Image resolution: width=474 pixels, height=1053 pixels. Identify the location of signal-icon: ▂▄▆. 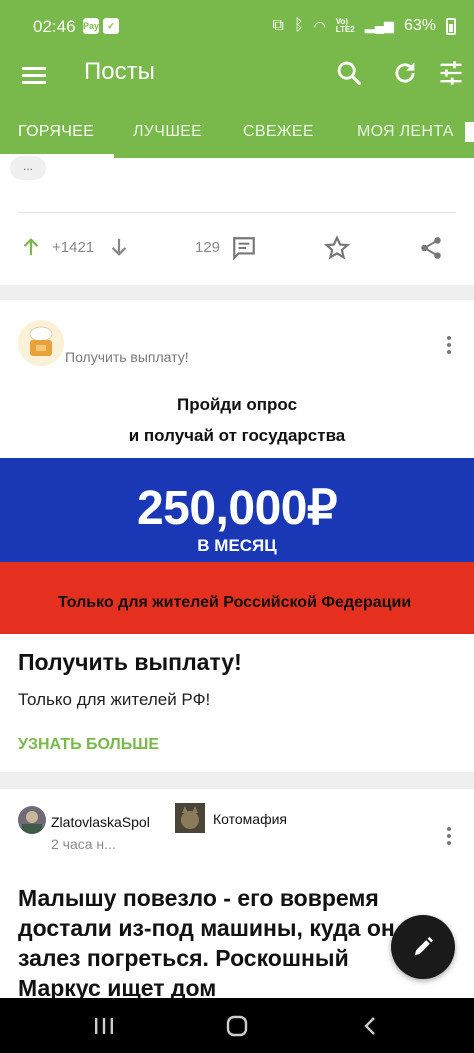
(379, 25).